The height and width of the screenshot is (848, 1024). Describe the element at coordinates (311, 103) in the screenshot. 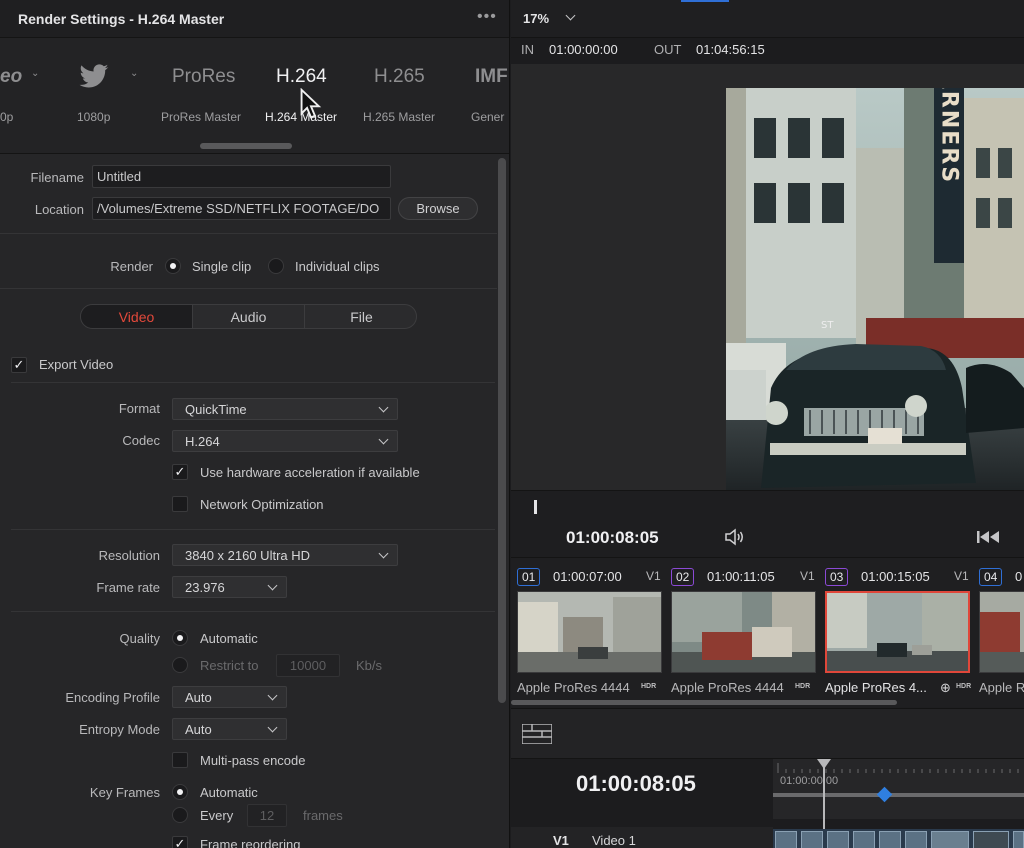

I see `mouse-cursor-icon` at that location.